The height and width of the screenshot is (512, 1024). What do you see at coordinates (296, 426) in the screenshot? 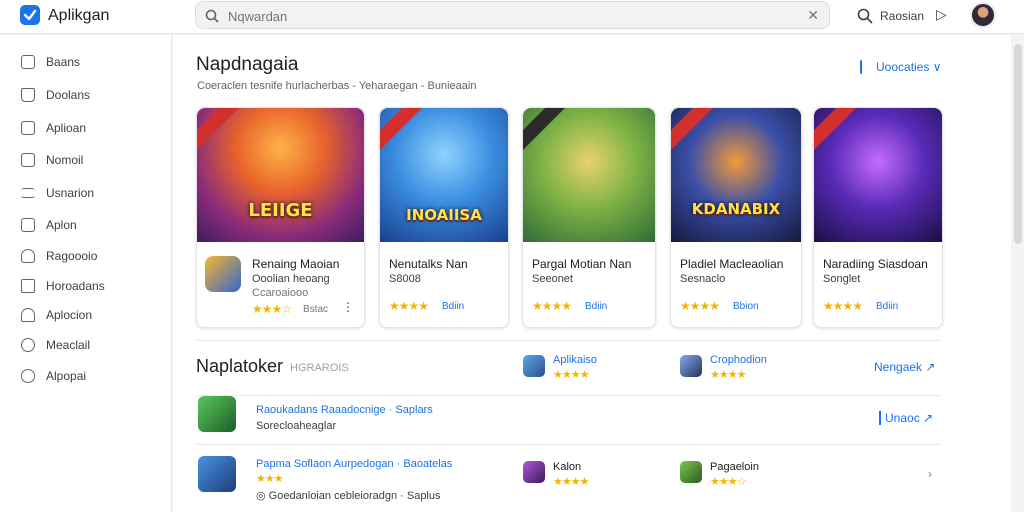
I see `list-item-subtitle: Sorecloaheaglar` at bounding box center [296, 426].